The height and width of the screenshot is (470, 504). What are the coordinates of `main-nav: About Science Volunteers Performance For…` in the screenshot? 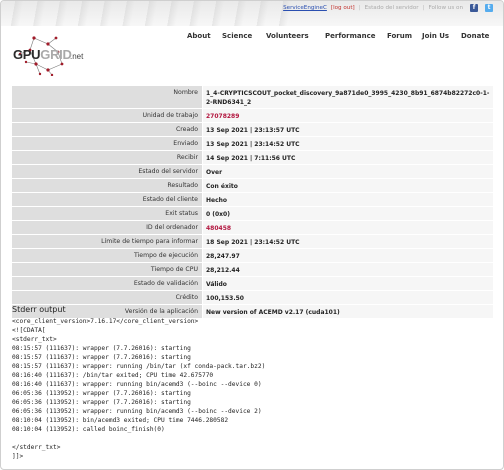 It's located at (252, 38).